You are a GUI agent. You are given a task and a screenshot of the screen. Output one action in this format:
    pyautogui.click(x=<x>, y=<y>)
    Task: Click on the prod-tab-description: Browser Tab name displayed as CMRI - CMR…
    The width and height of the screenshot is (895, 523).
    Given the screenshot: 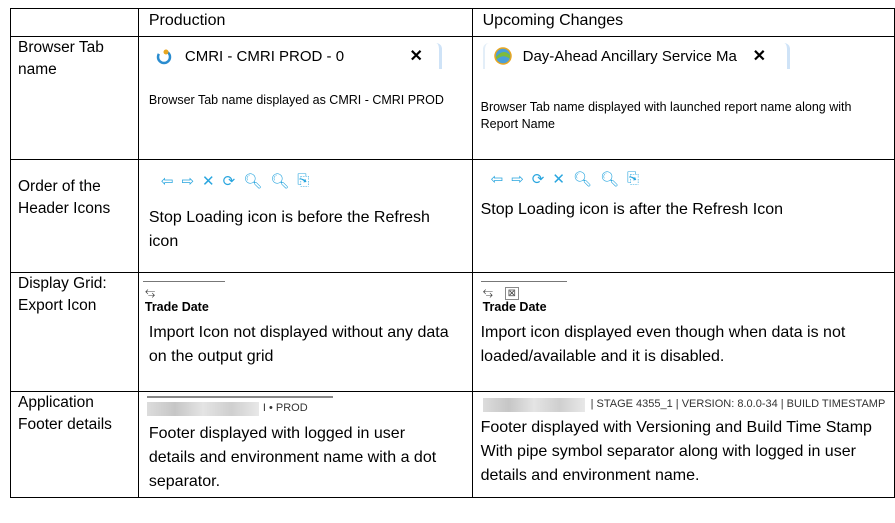 What is the action you would take?
    pyautogui.click(x=296, y=100)
    